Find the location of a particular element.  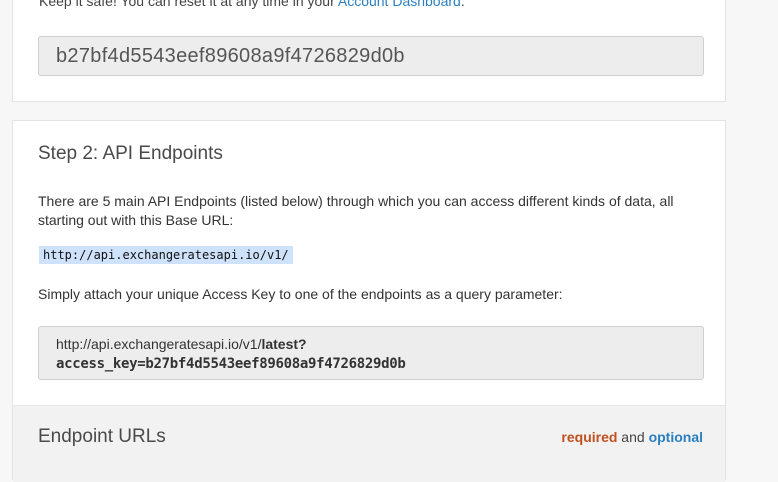

base-url-code: http://api.exchangeratesapi.io/v1/ is located at coordinates (166, 255).